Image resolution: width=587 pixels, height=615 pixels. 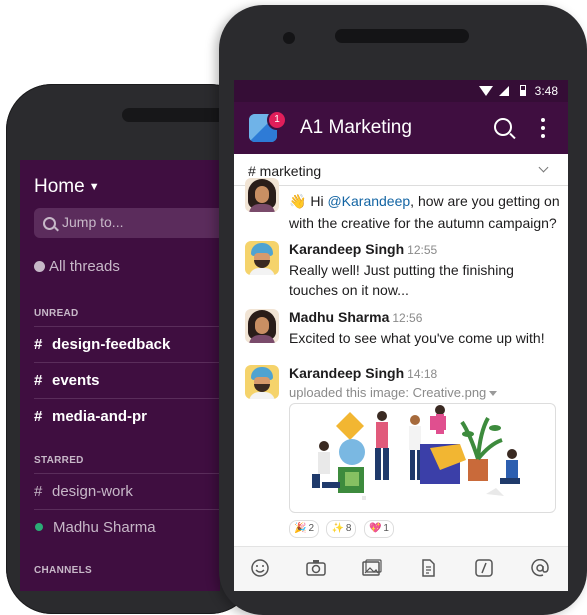 I want to click on message-text: Really well! Just putting the finishing, so click(x=401, y=270).